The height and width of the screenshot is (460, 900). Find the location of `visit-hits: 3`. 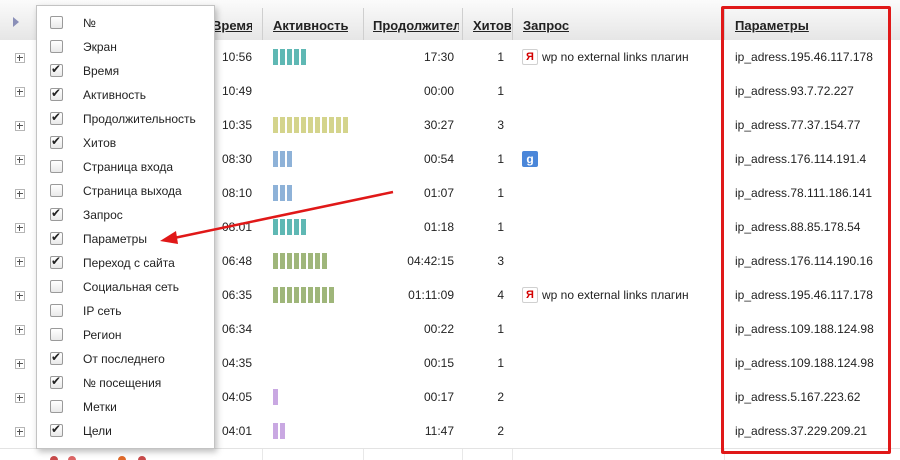

visit-hits: 3 is located at coordinates (500, 125).